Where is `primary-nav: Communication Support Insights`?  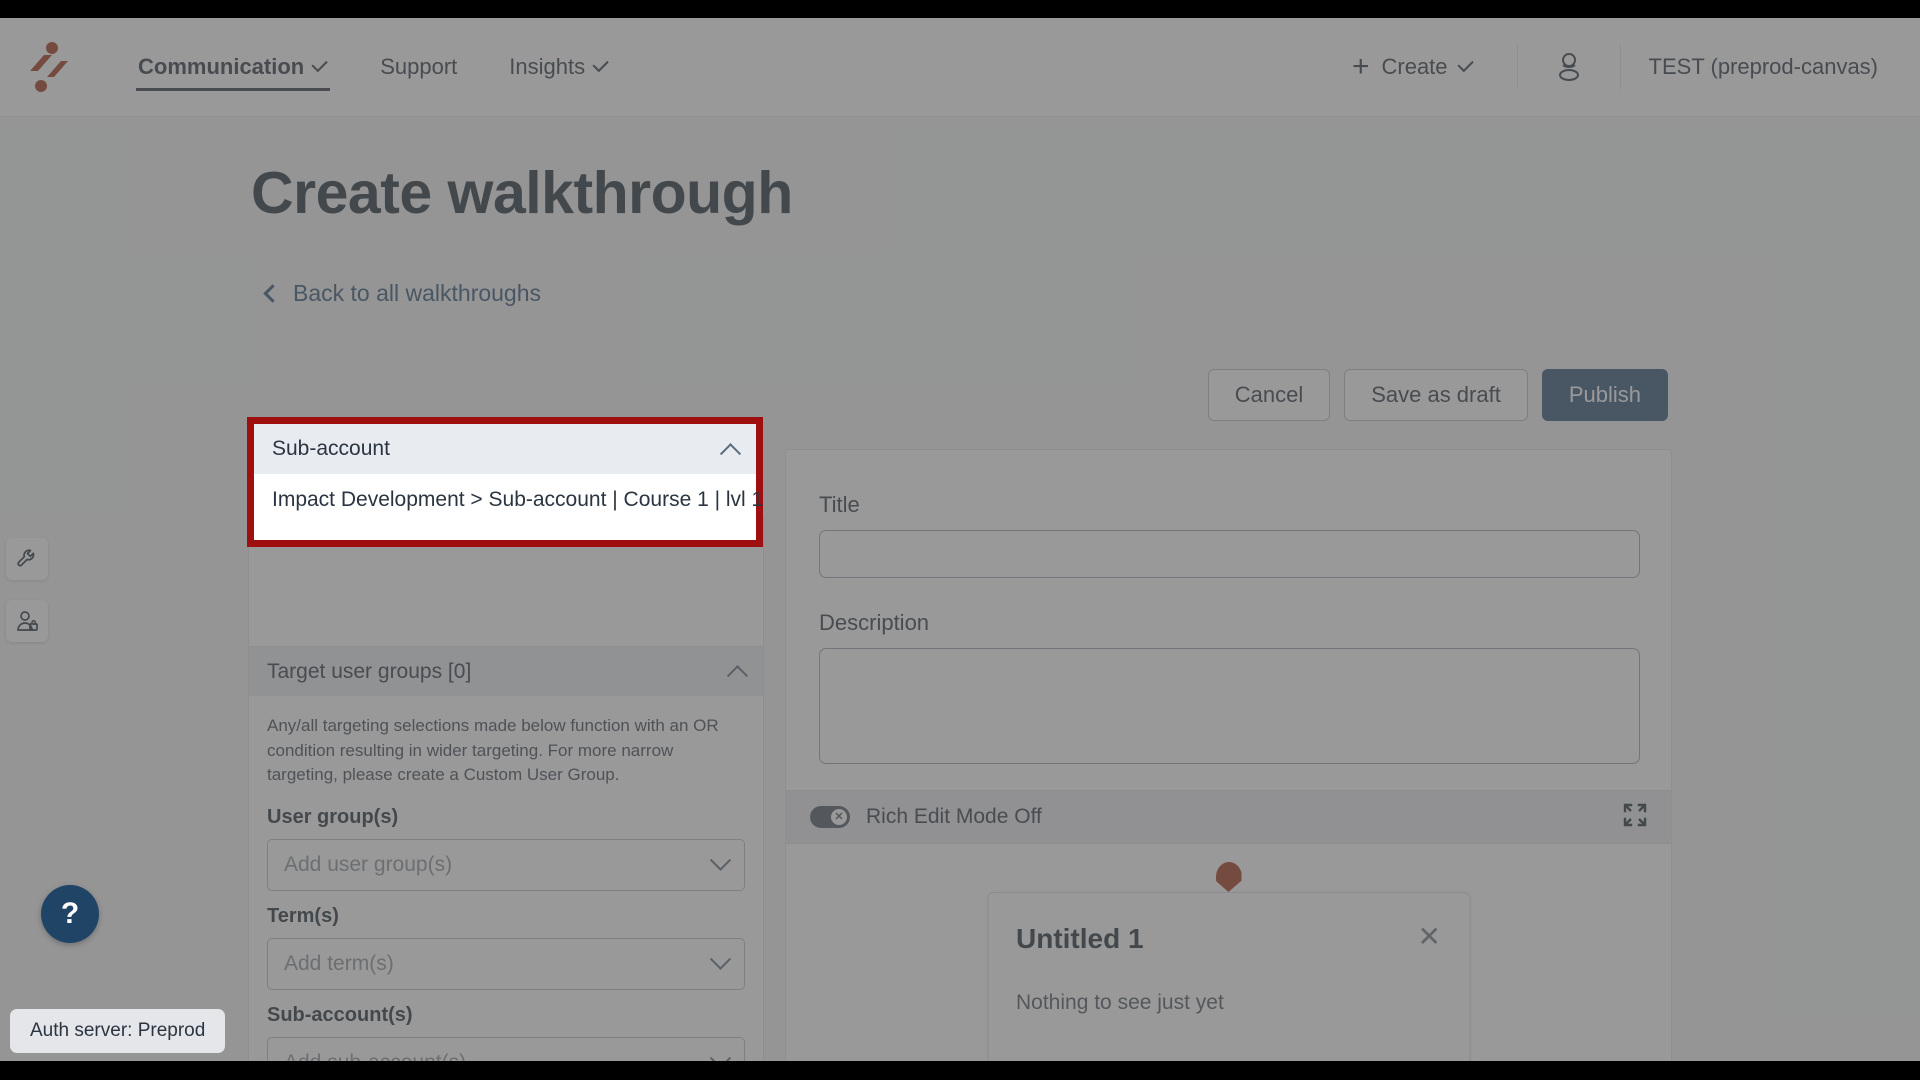
primary-nav: Communication Support Insights is located at coordinates (373, 67).